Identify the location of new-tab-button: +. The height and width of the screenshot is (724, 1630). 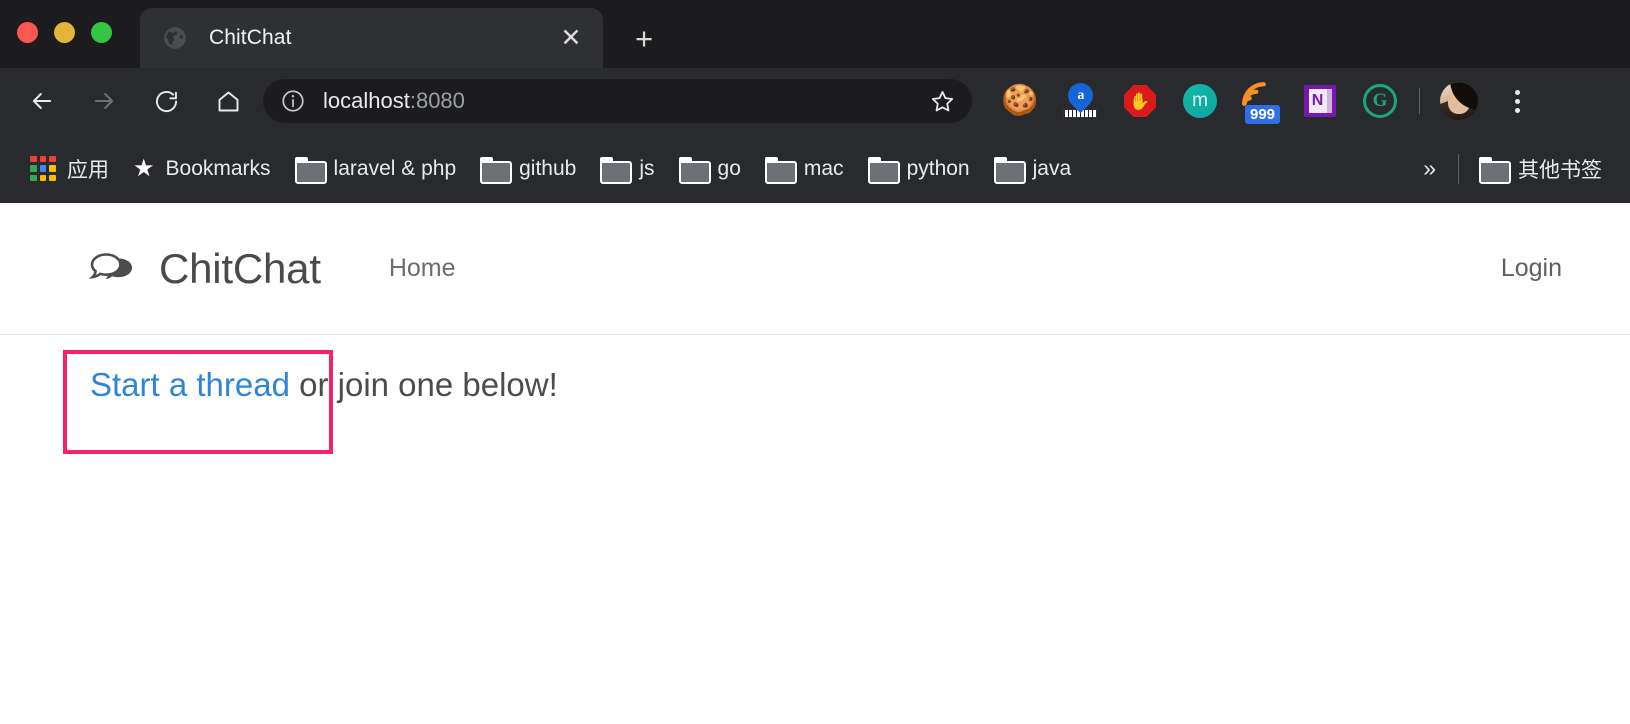
(644, 38).